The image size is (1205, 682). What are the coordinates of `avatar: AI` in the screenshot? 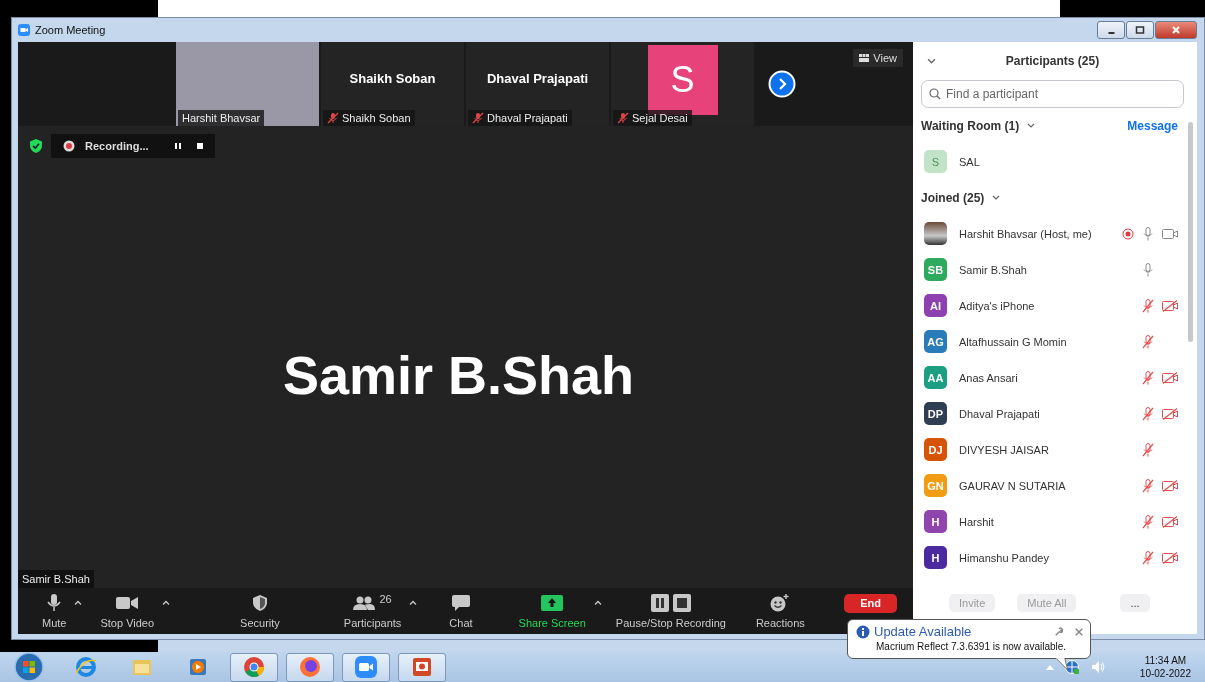 It's located at (935, 306).